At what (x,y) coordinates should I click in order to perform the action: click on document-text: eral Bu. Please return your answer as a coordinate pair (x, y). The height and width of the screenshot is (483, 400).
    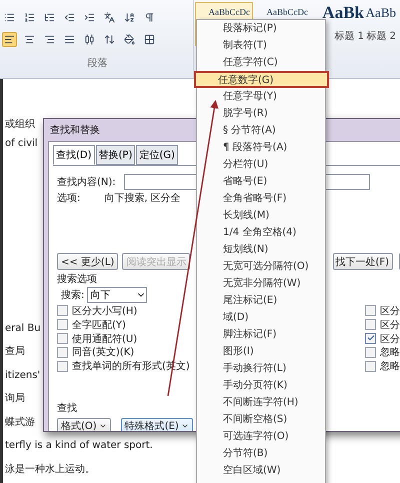
    Looking at the image, I should click on (23, 329).